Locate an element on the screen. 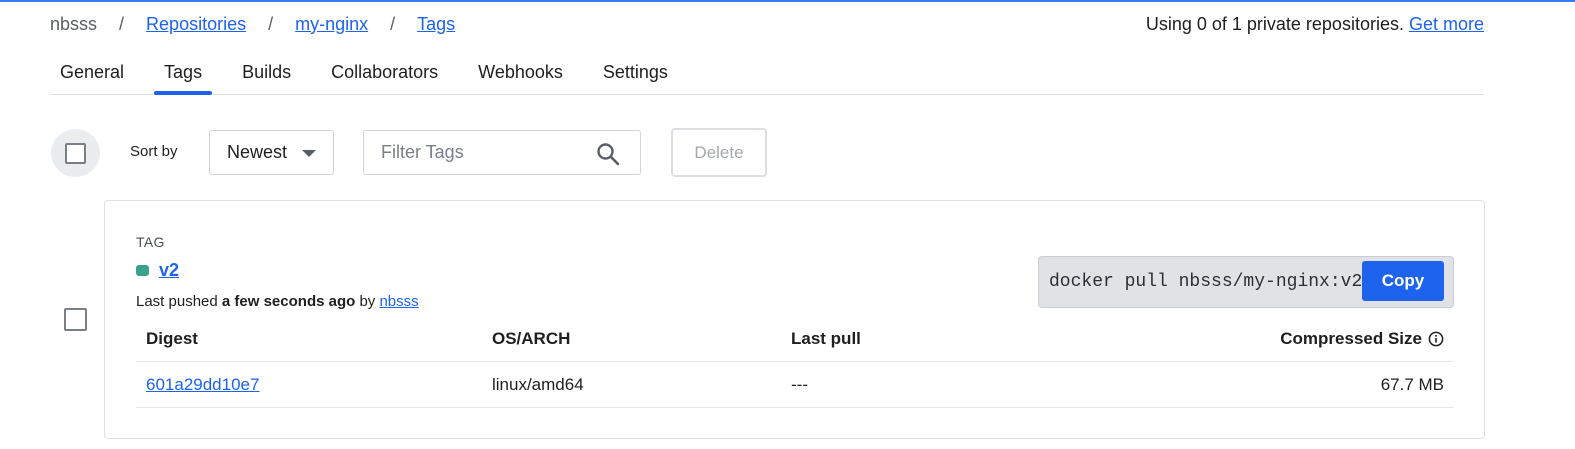 Image resolution: width=1575 pixels, height=449 pixels. info-icon is located at coordinates (1436, 339).